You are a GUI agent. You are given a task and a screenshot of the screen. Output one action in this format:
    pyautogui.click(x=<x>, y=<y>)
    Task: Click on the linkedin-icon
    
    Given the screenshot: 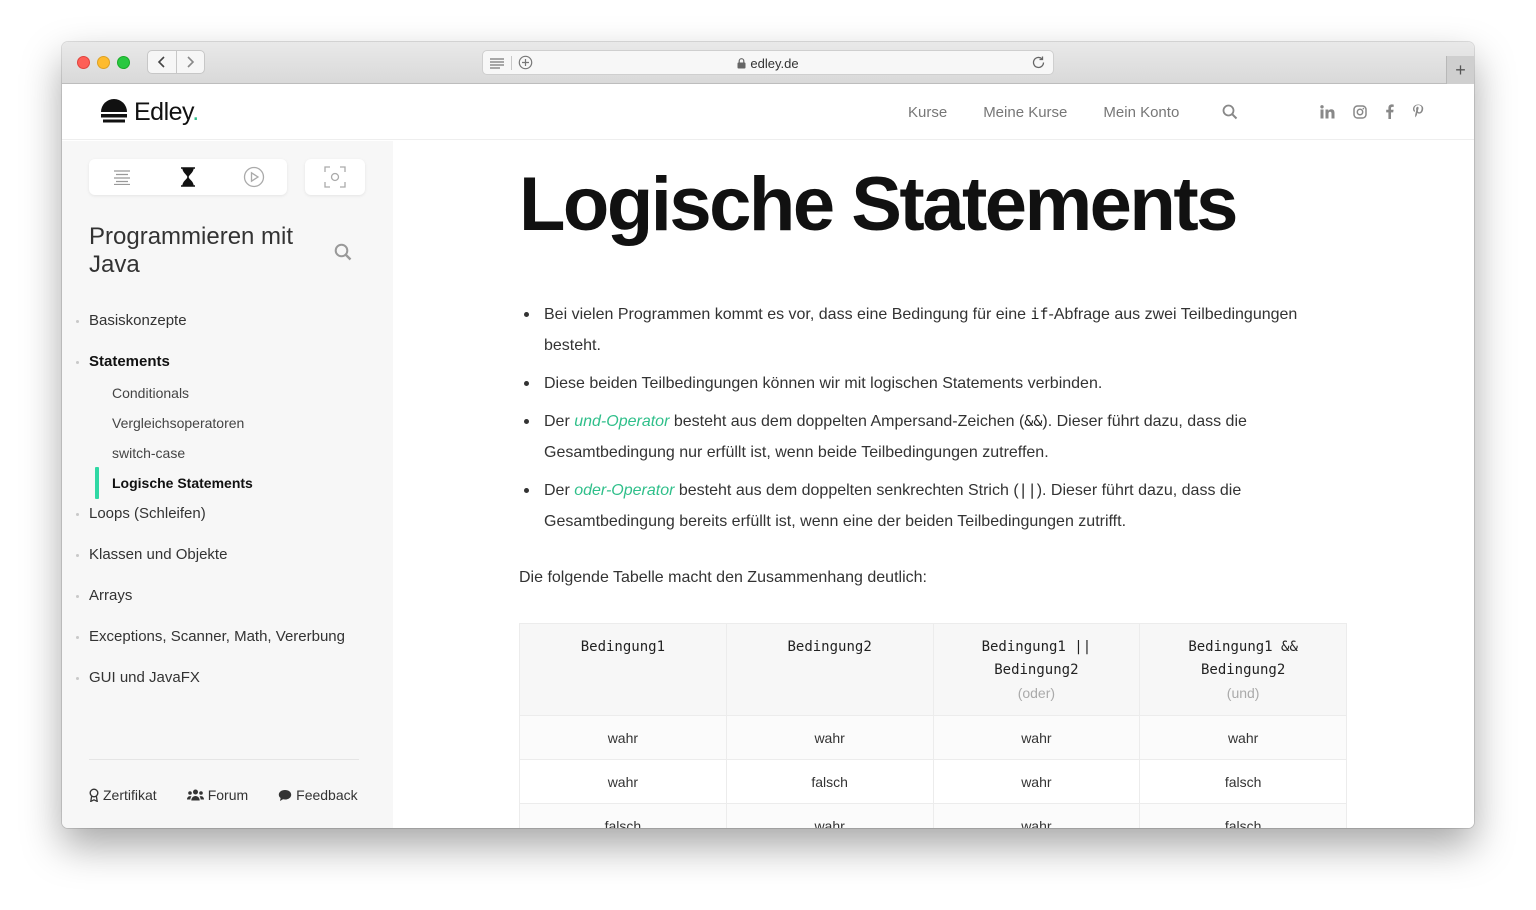 What is the action you would take?
    pyautogui.click(x=1327, y=111)
    